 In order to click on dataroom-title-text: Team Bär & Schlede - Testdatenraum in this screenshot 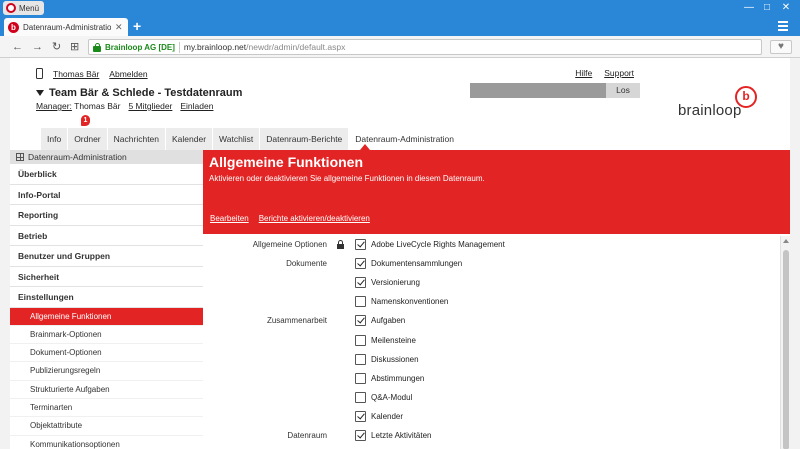, I will do `click(146, 93)`.